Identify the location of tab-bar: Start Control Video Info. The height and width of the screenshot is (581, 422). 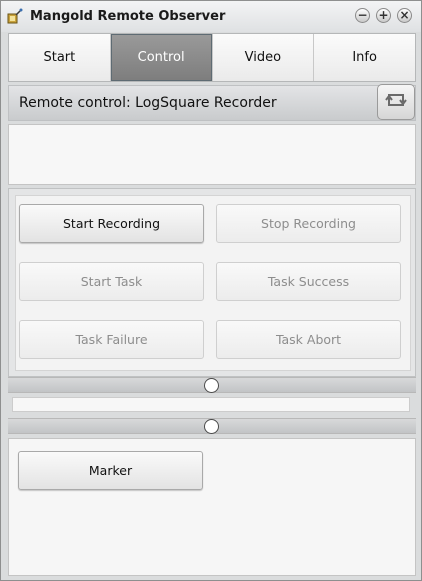
(212, 57).